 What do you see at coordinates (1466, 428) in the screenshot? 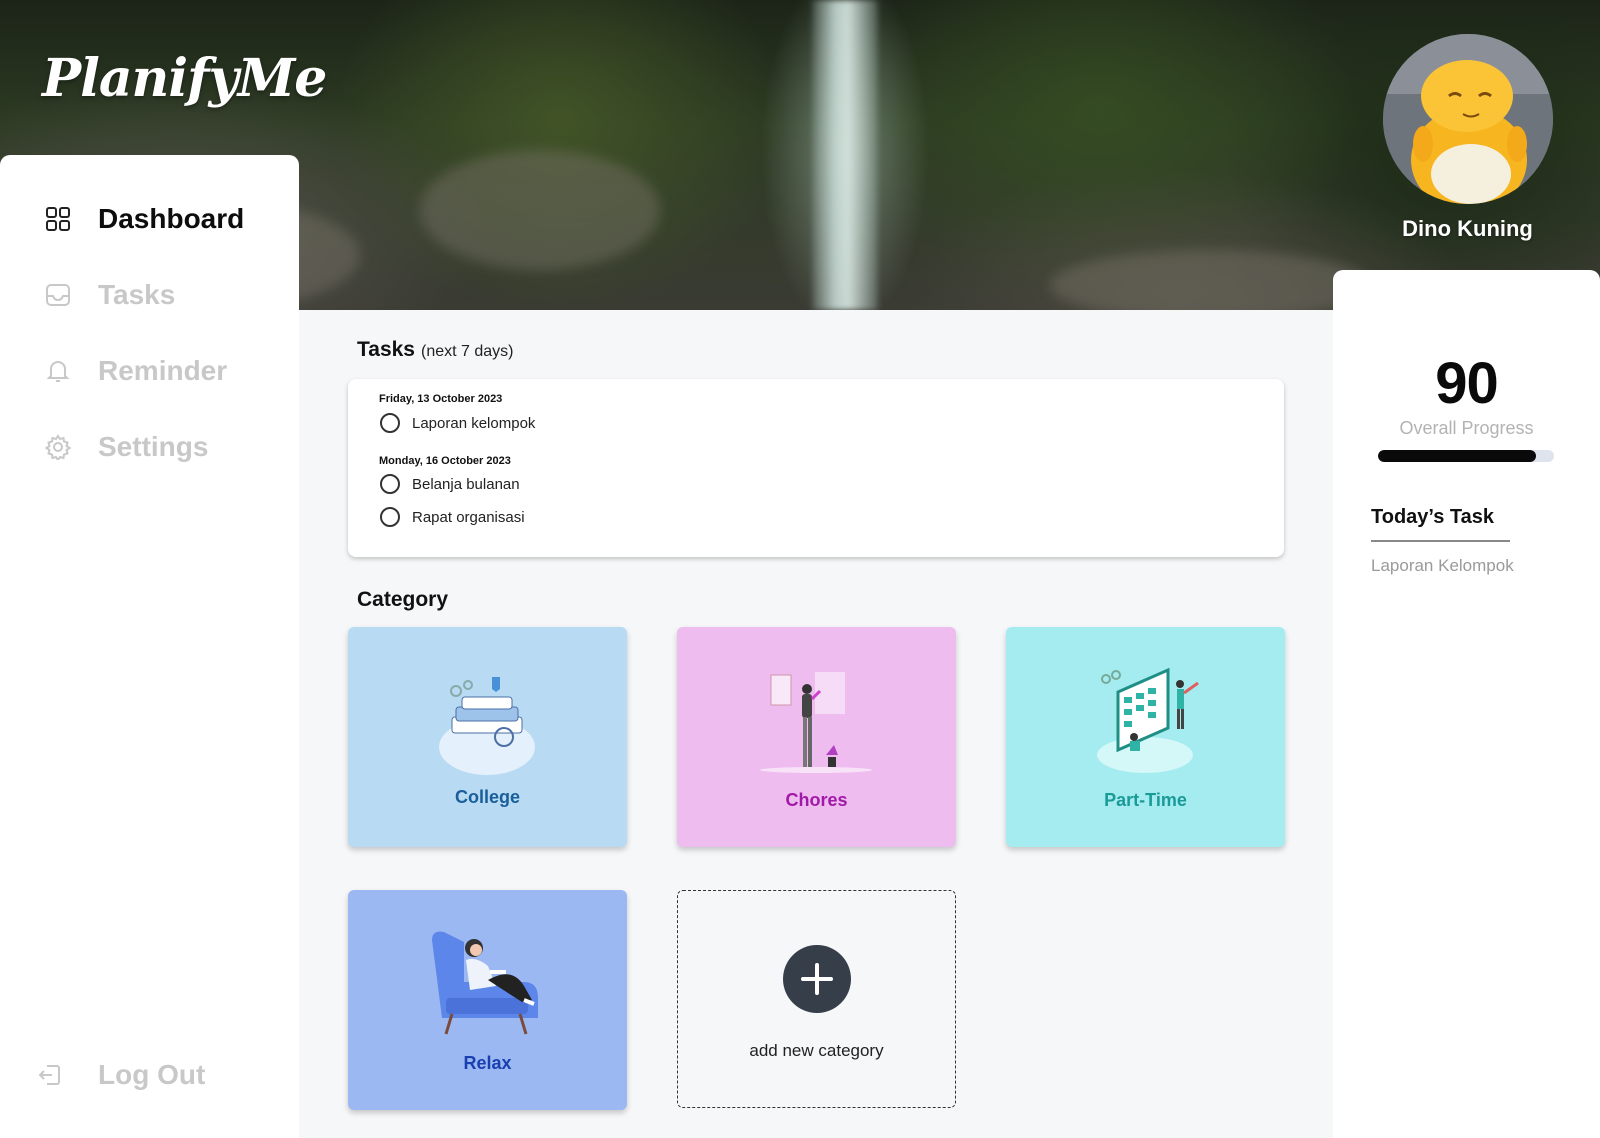
I see `overall-progress-label: Overall Progress` at bounding box center [1466, 428].